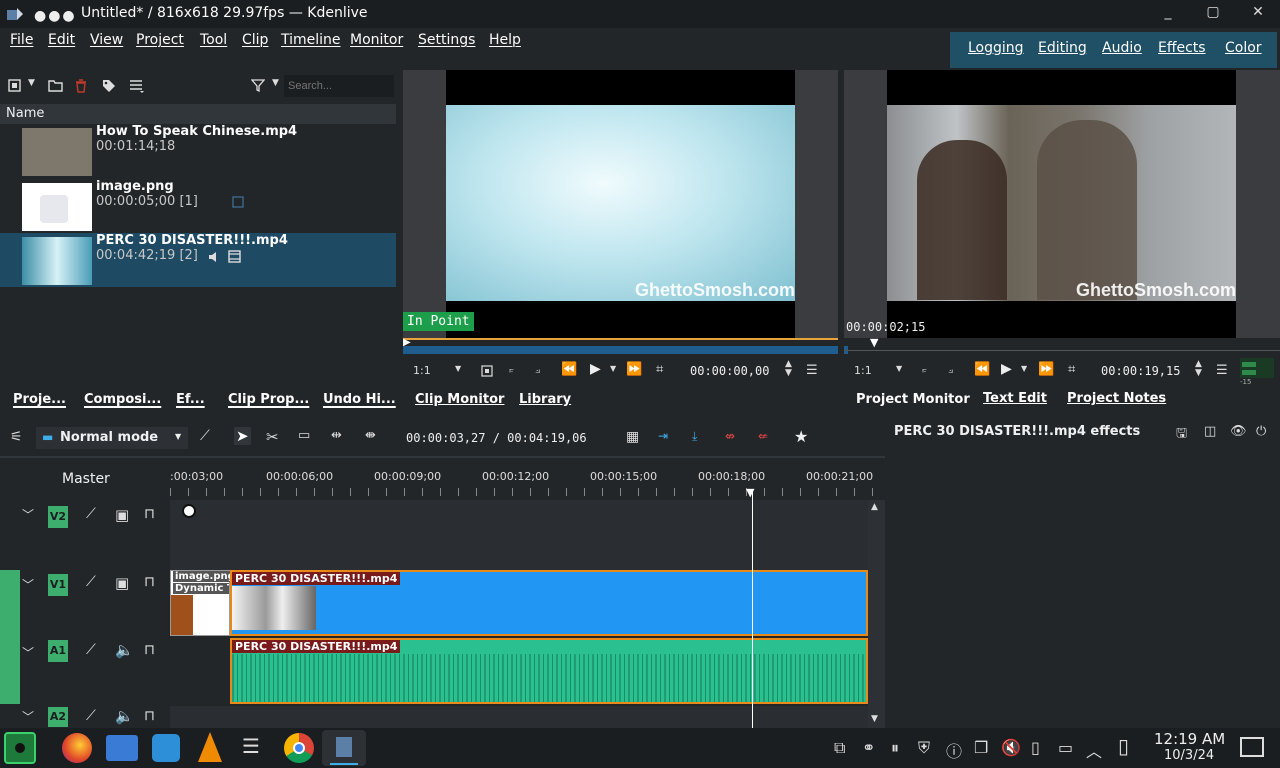 The width and height of the screenshot is (1280, 768). I want to click on pause-icon: ⏸, so click(895, 748).